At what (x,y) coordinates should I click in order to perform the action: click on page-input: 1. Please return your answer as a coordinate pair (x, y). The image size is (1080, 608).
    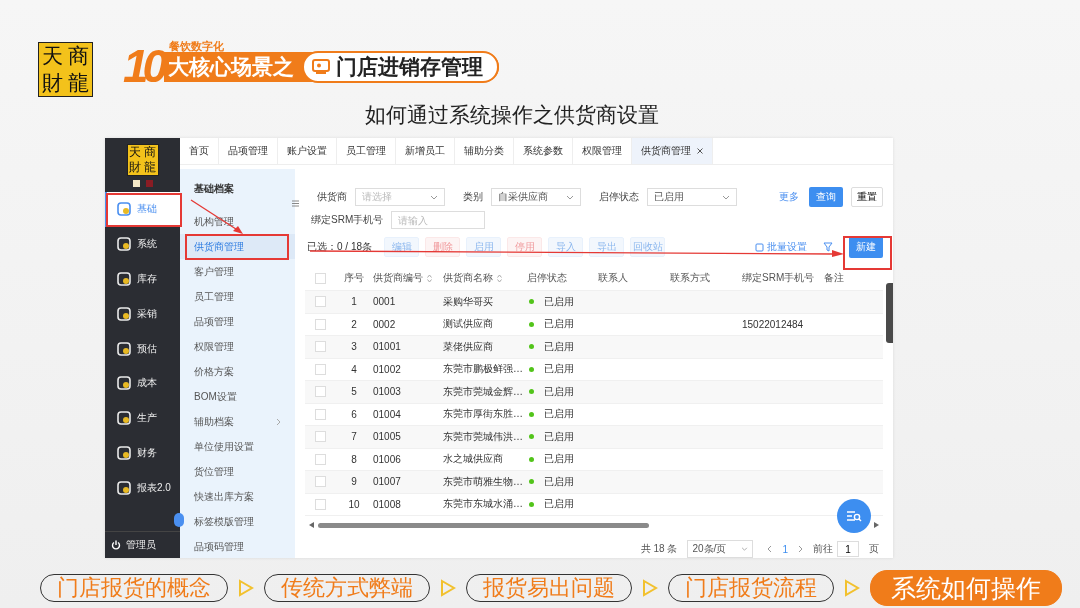
    Looking at the image, I should click on (848, 549).